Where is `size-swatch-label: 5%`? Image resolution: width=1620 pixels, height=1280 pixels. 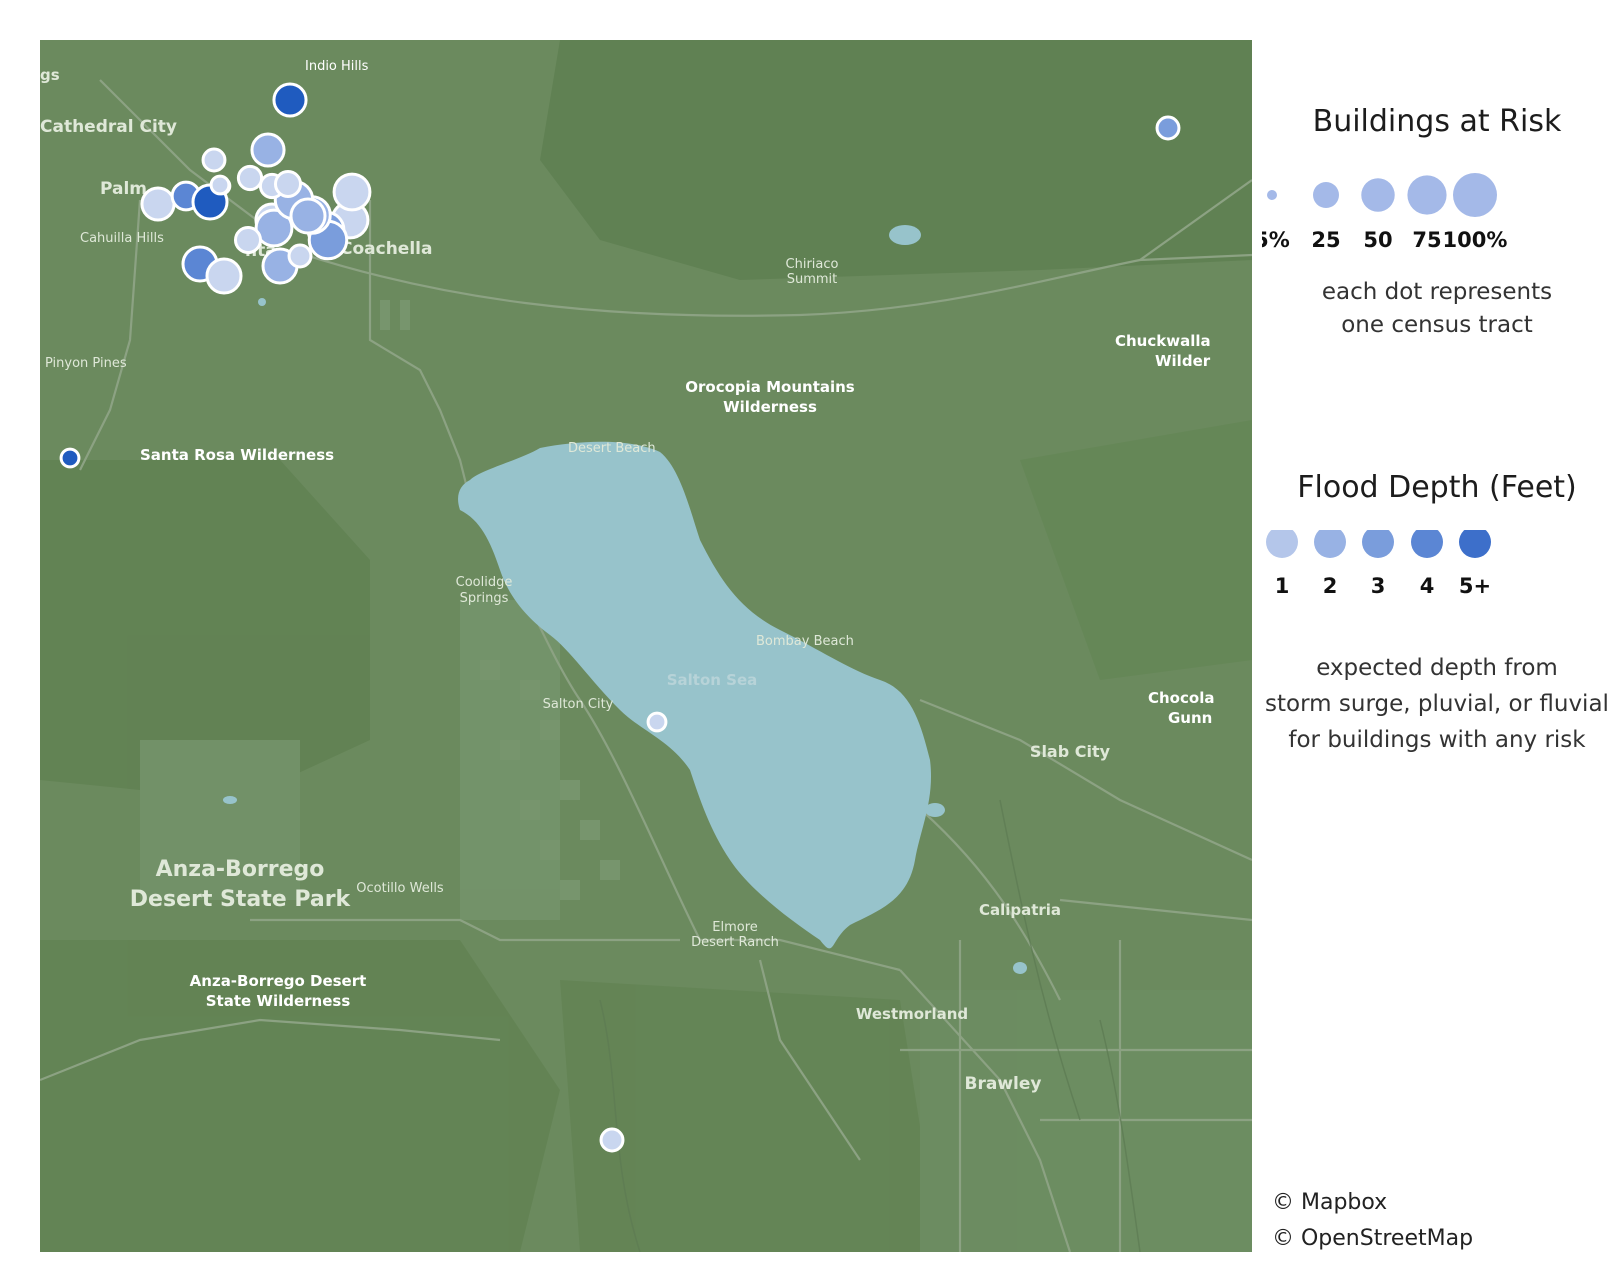
size-swatch-label: 5% is located at coordinates (1276, 240).